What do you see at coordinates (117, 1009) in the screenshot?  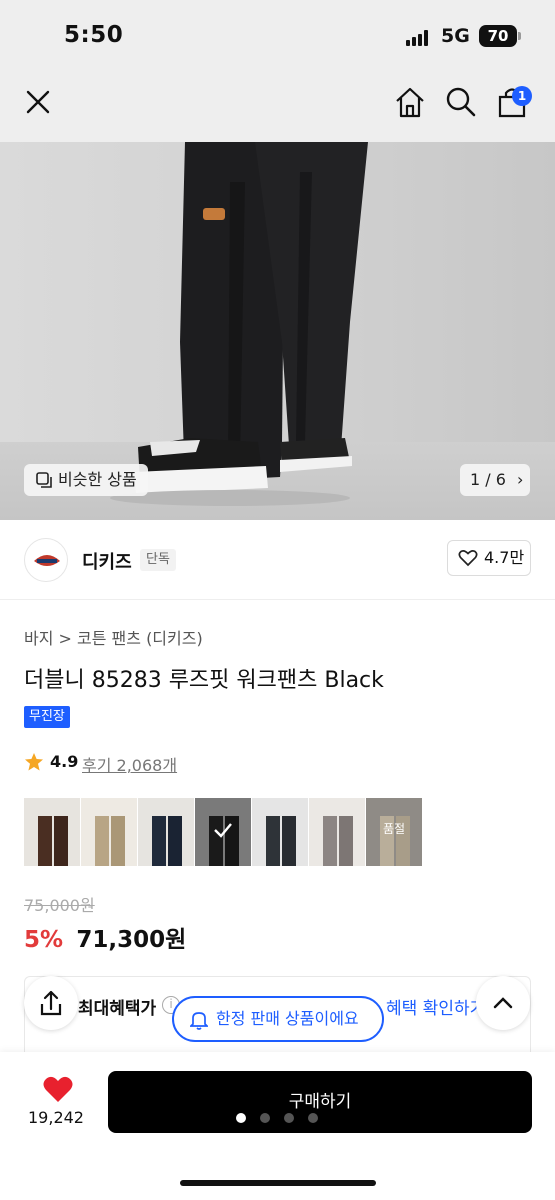 I see `benefit-label: 최대혜택가` at bounding box center [117, 1009].